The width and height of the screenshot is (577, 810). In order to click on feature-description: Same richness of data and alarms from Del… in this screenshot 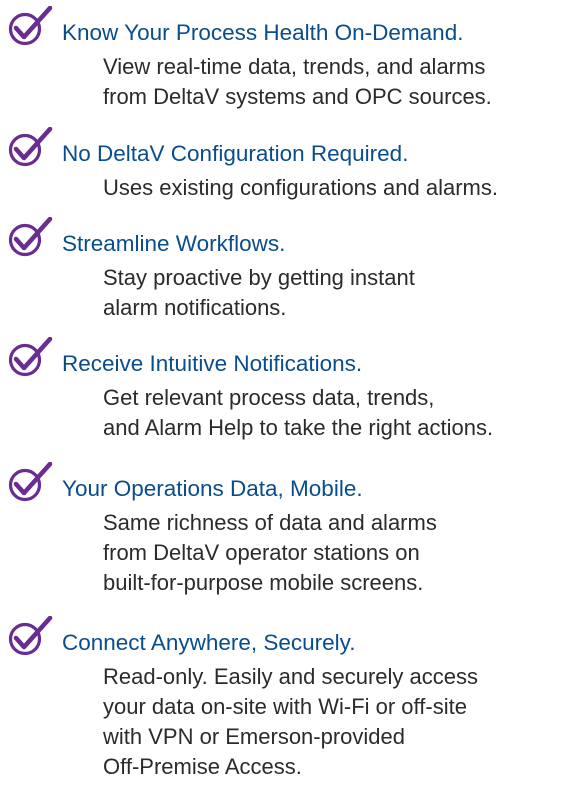, I will do `click(338, 553)`.